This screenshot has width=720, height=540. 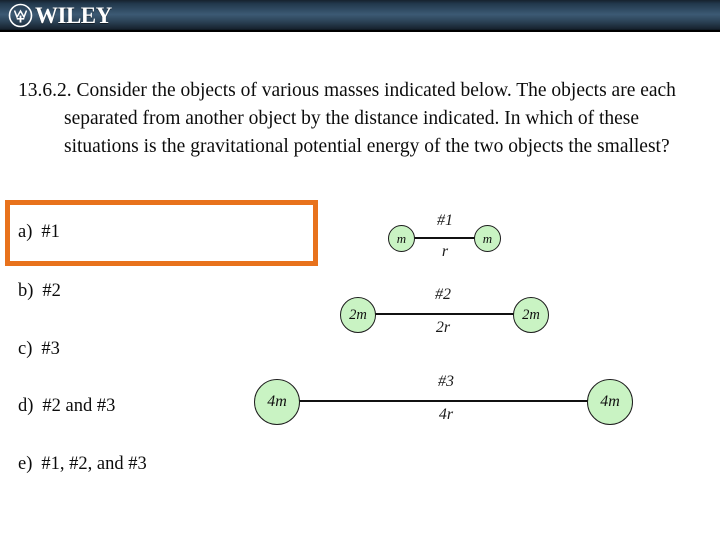 What do you see at coordinates (445, 220) in the screenshot?
I see `diagram-1-top-label: #1` at bounding box center [445, 220].